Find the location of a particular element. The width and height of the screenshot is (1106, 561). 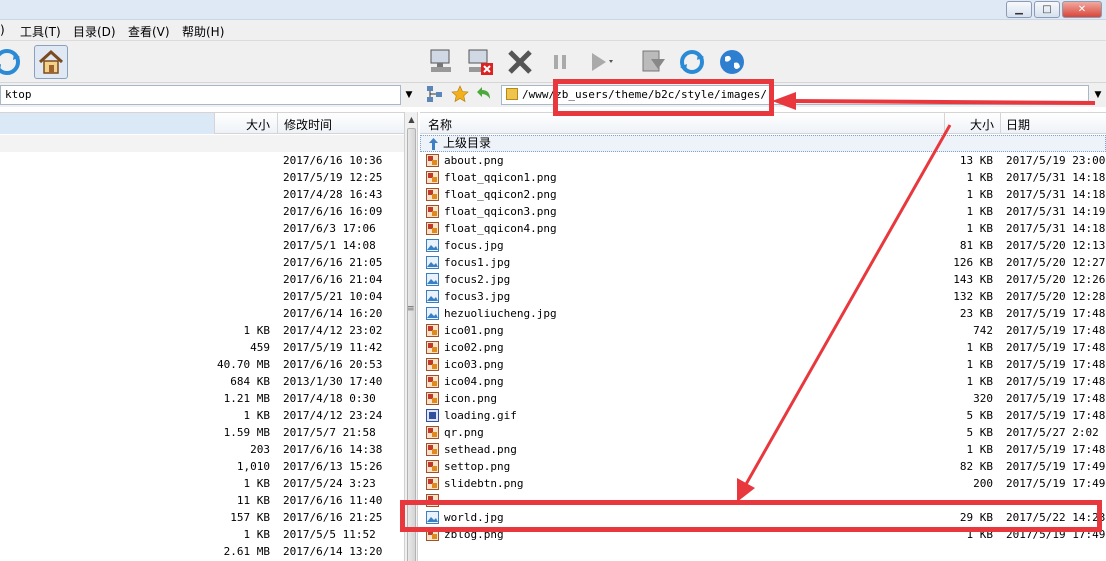

annotation-box-world-jpg is located at coordinates (751, 516).